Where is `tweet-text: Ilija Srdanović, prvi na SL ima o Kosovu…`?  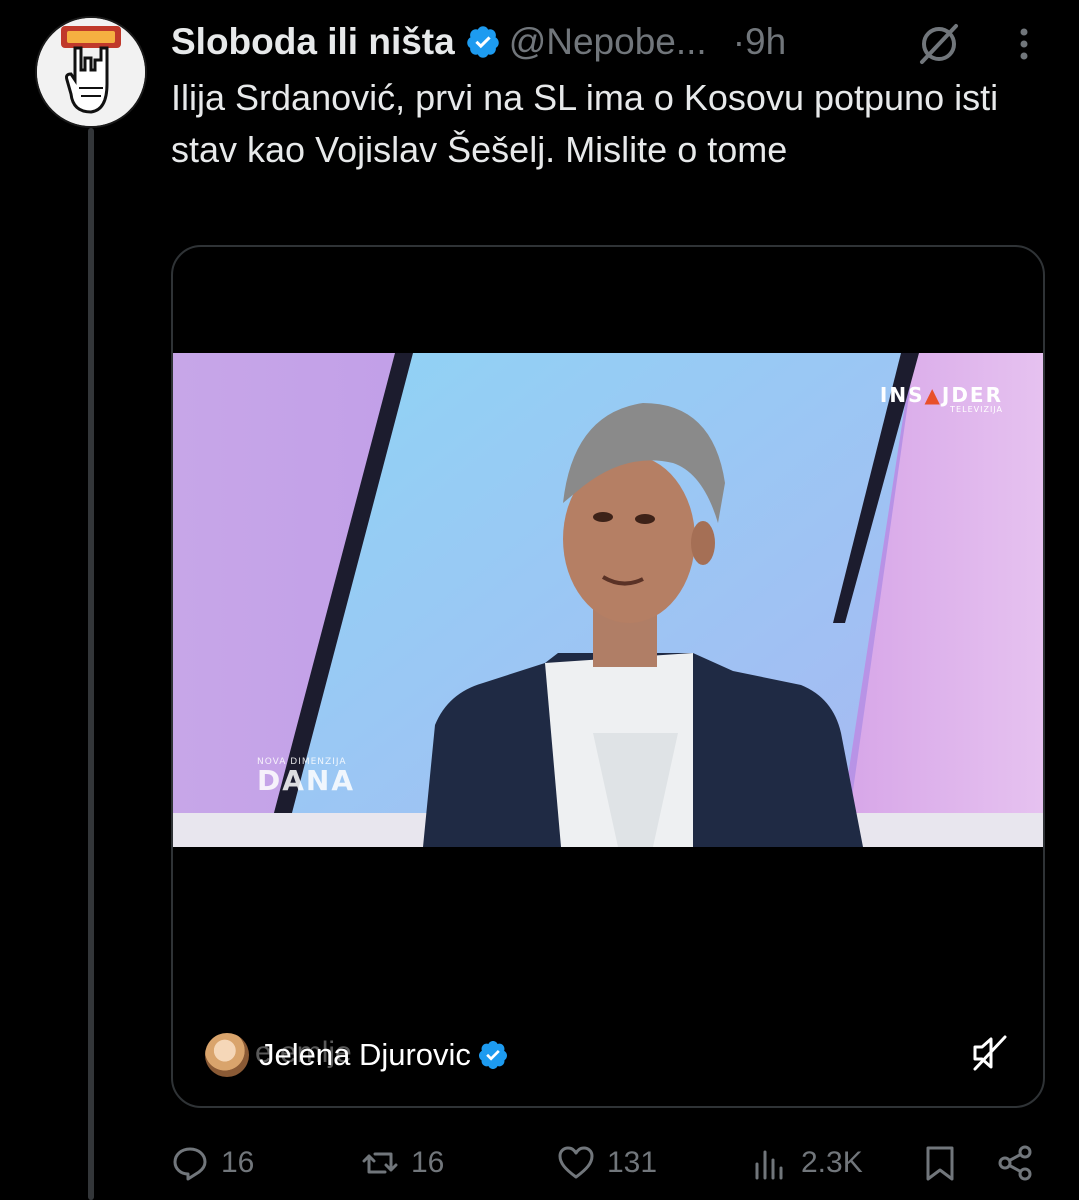 tweet-text: Ilija Srdanović, prvi na SL ima o Kosovu… is located at coordinates (585, 123).